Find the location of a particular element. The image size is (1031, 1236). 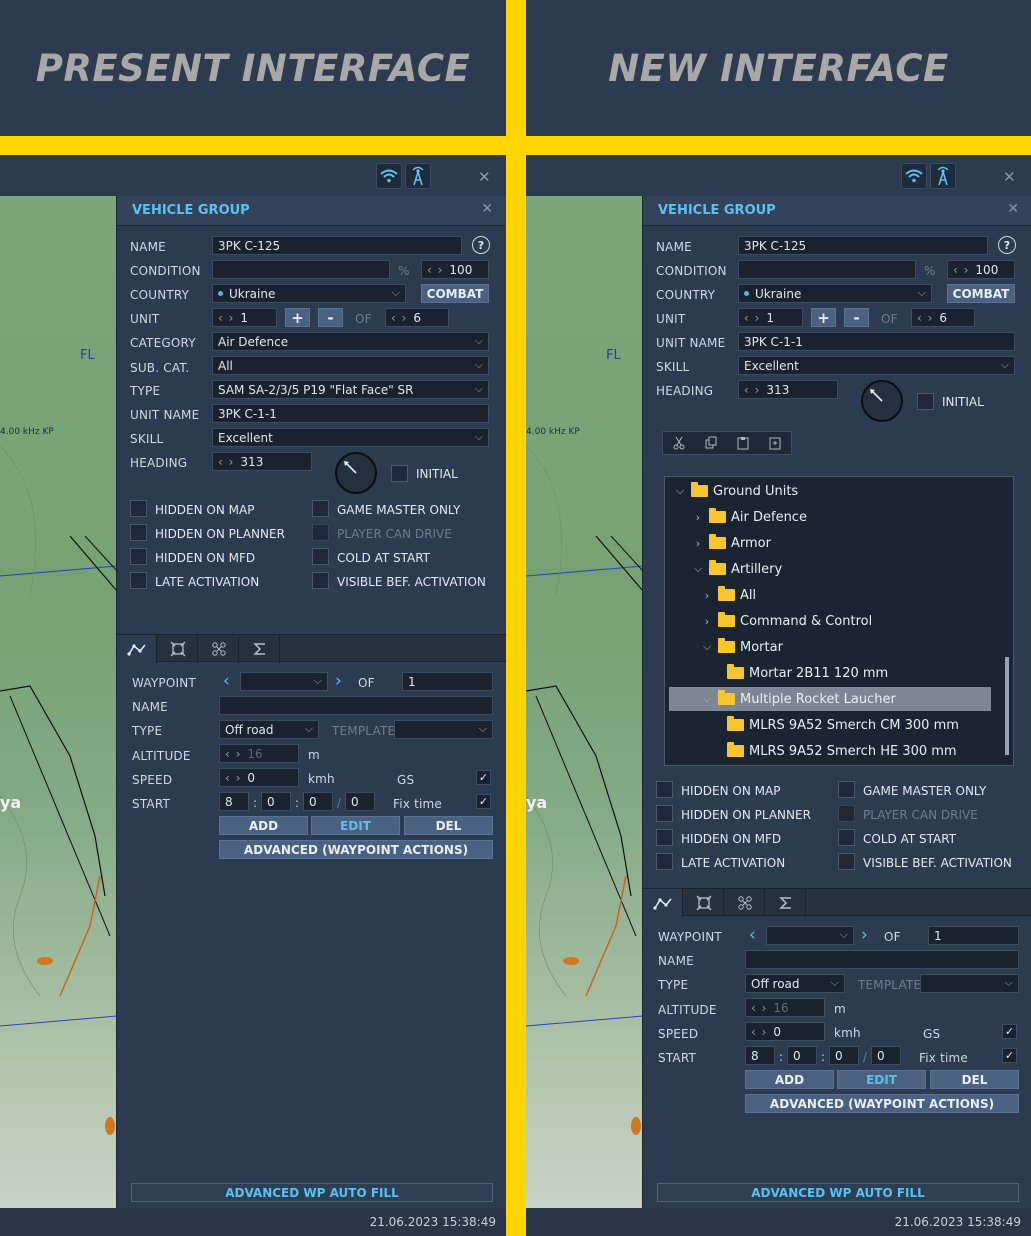

wp-type-select: Off road ⌵ is located at coordinates (795, 983).